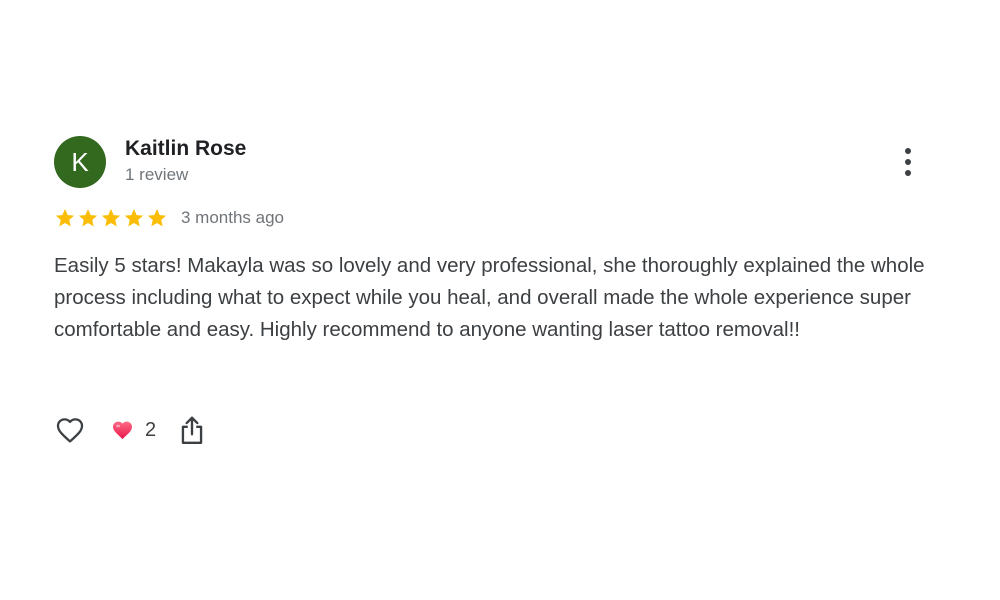  I want to click on star-rating, so click(111, 218).